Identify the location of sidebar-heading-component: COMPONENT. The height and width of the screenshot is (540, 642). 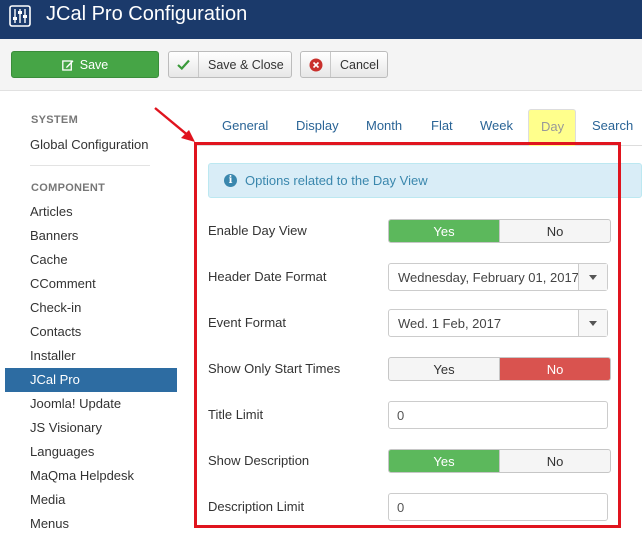
(68, 188).